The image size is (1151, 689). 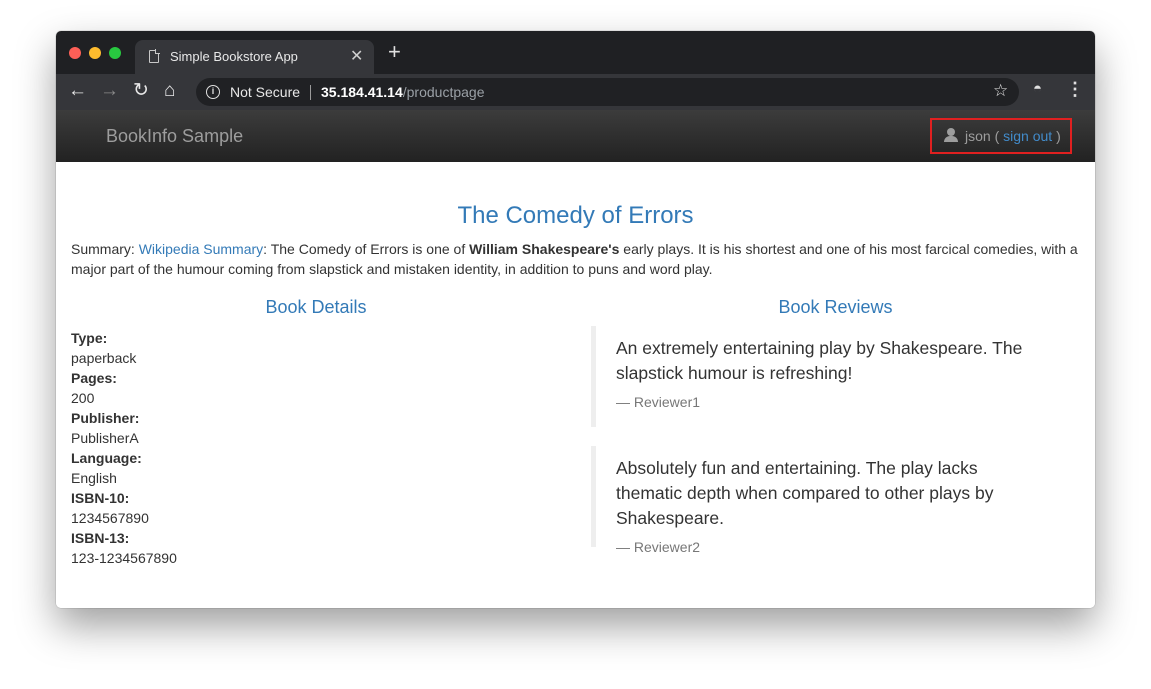 What do you see at coordinates (100, 538) in the screenshot?
I see `detail-label-isbn13: ISBN-13:` at bounding box center [100, 538].